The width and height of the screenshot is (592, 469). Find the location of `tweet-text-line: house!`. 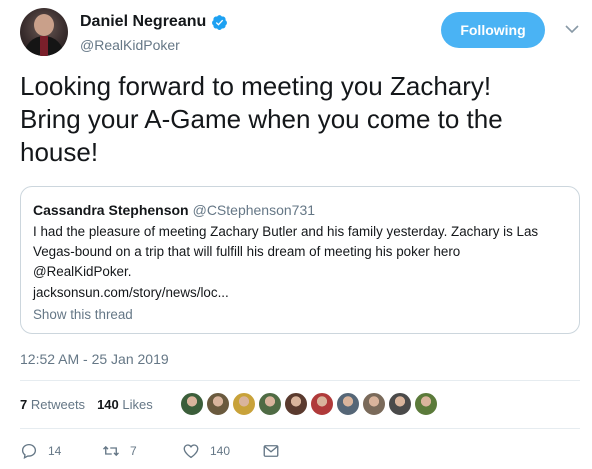

tweet-text-line: house! is located at coordinates (59, 152).